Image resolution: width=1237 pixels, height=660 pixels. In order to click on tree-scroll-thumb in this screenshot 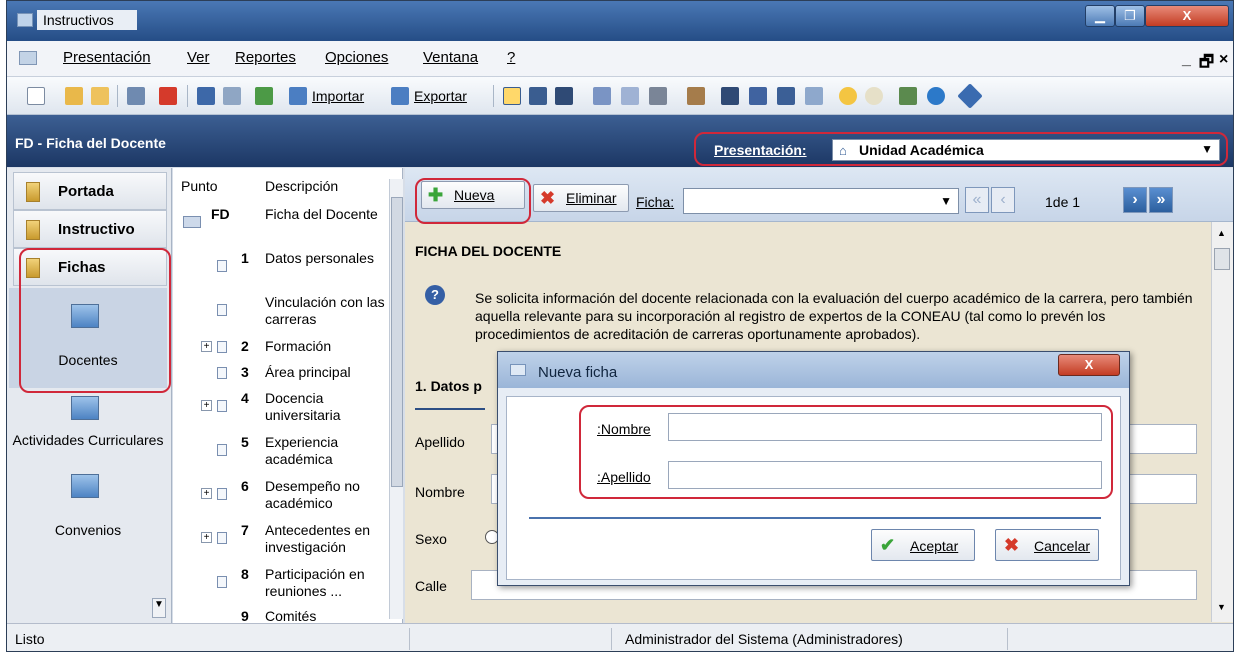, I will do `click(397, 342)`.